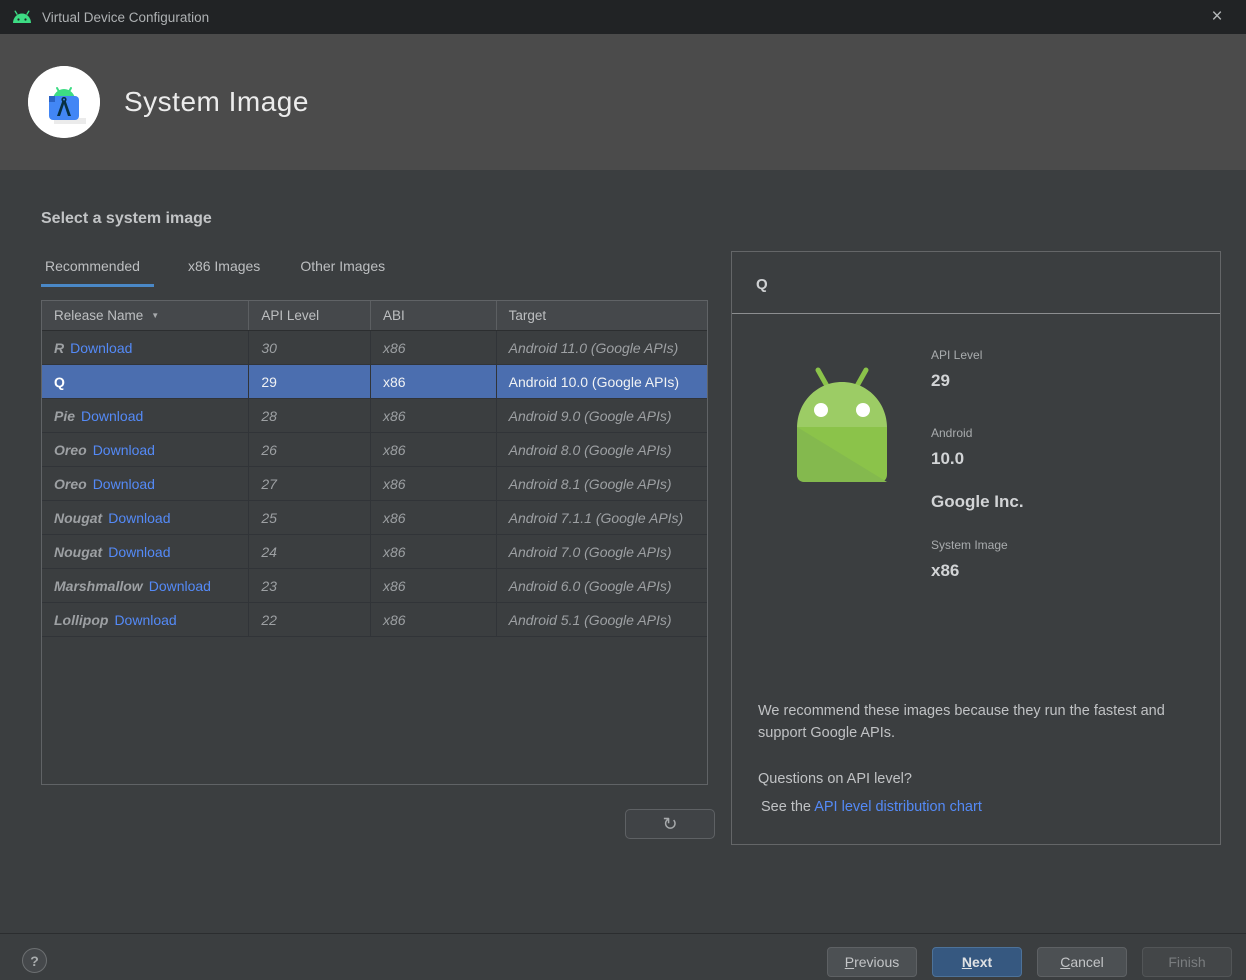 This screenshot has height=980, width=1246. Describe the element at coordinates (957, 355) in the screenshot. I see `spec-label: API Level` at that location.